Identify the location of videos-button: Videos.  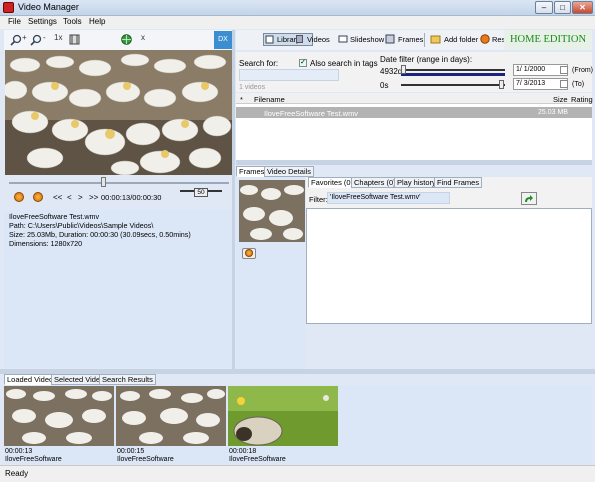
(318, 39).